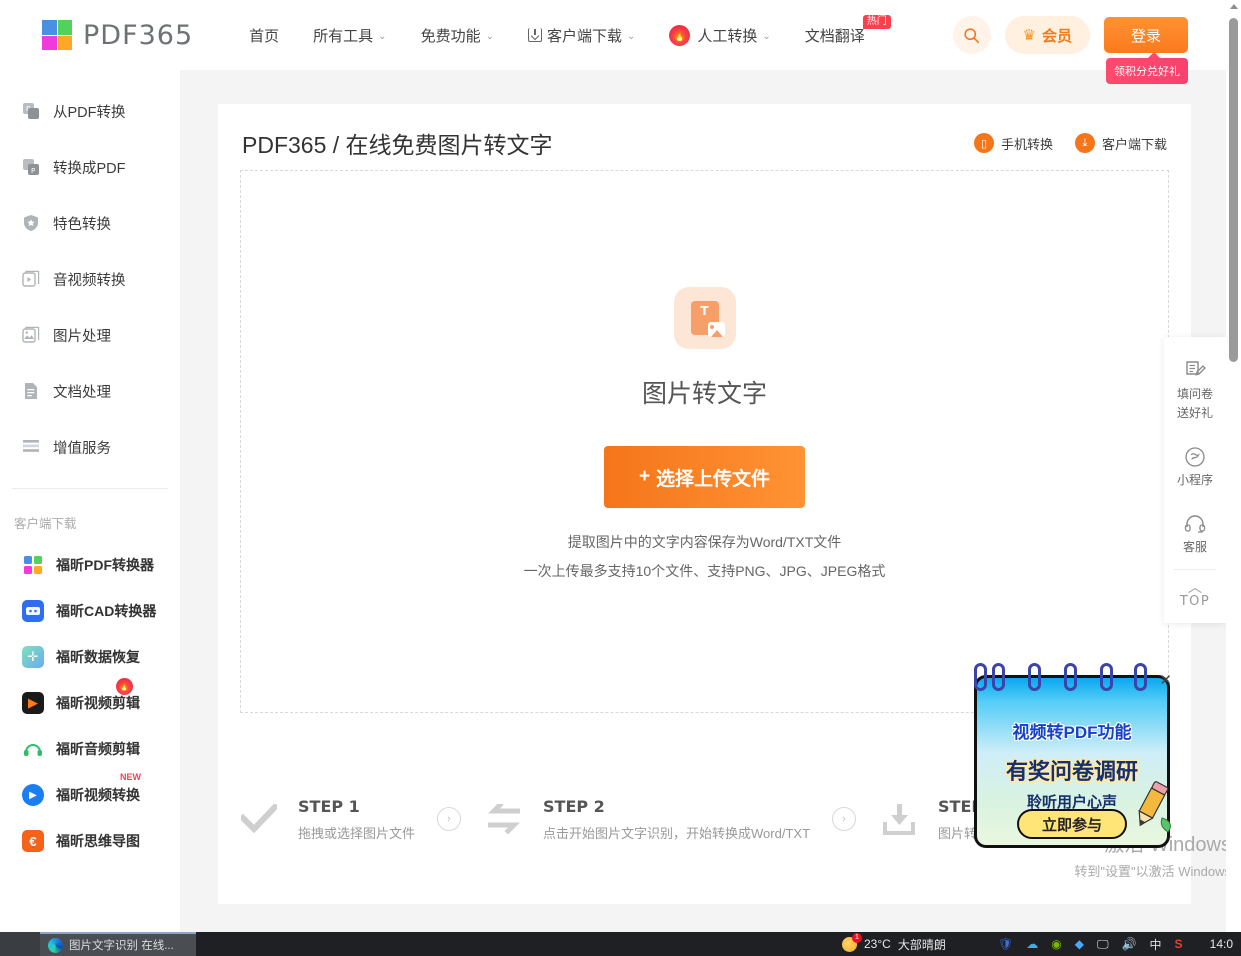 This screenshot has height=956, width=1241. I want to click on promo-join-button: 立即参与, so click(1072, 824).